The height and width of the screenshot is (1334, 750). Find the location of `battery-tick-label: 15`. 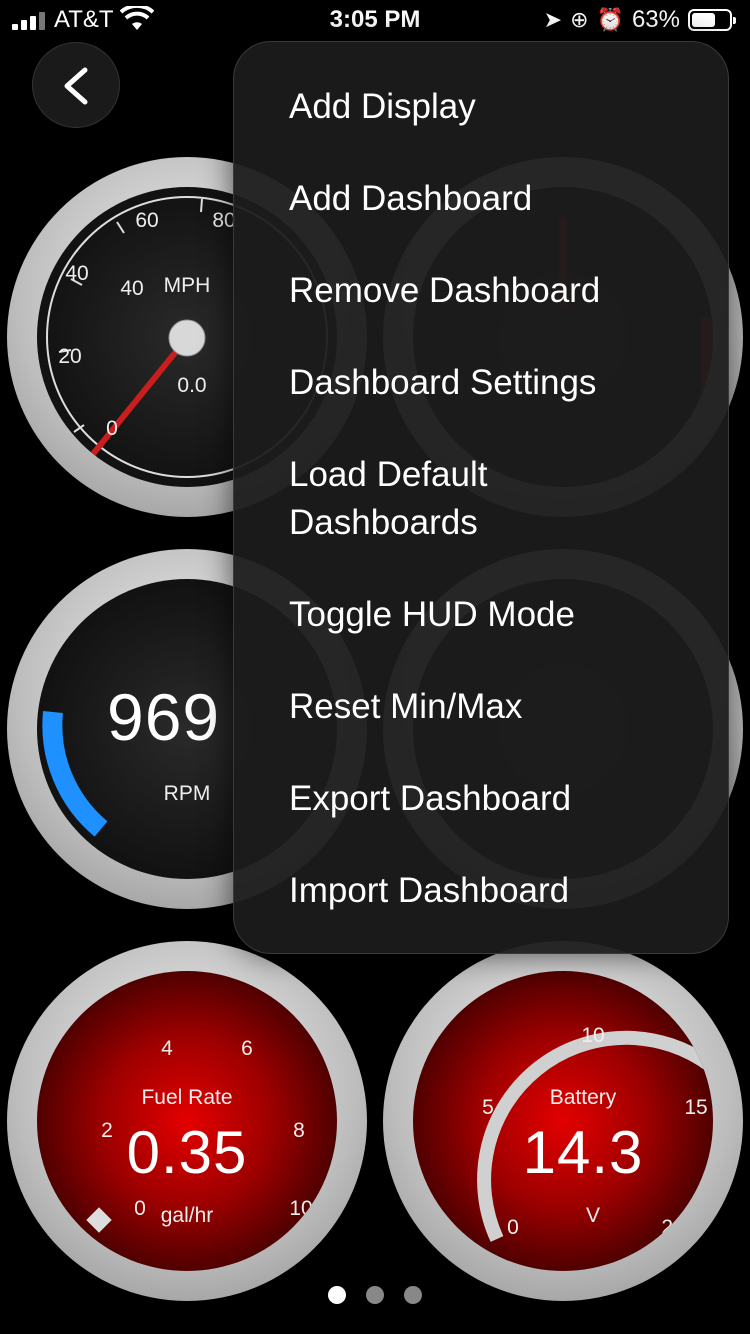

battery-tick-label: 15 is located at coordinates (696, 1107).